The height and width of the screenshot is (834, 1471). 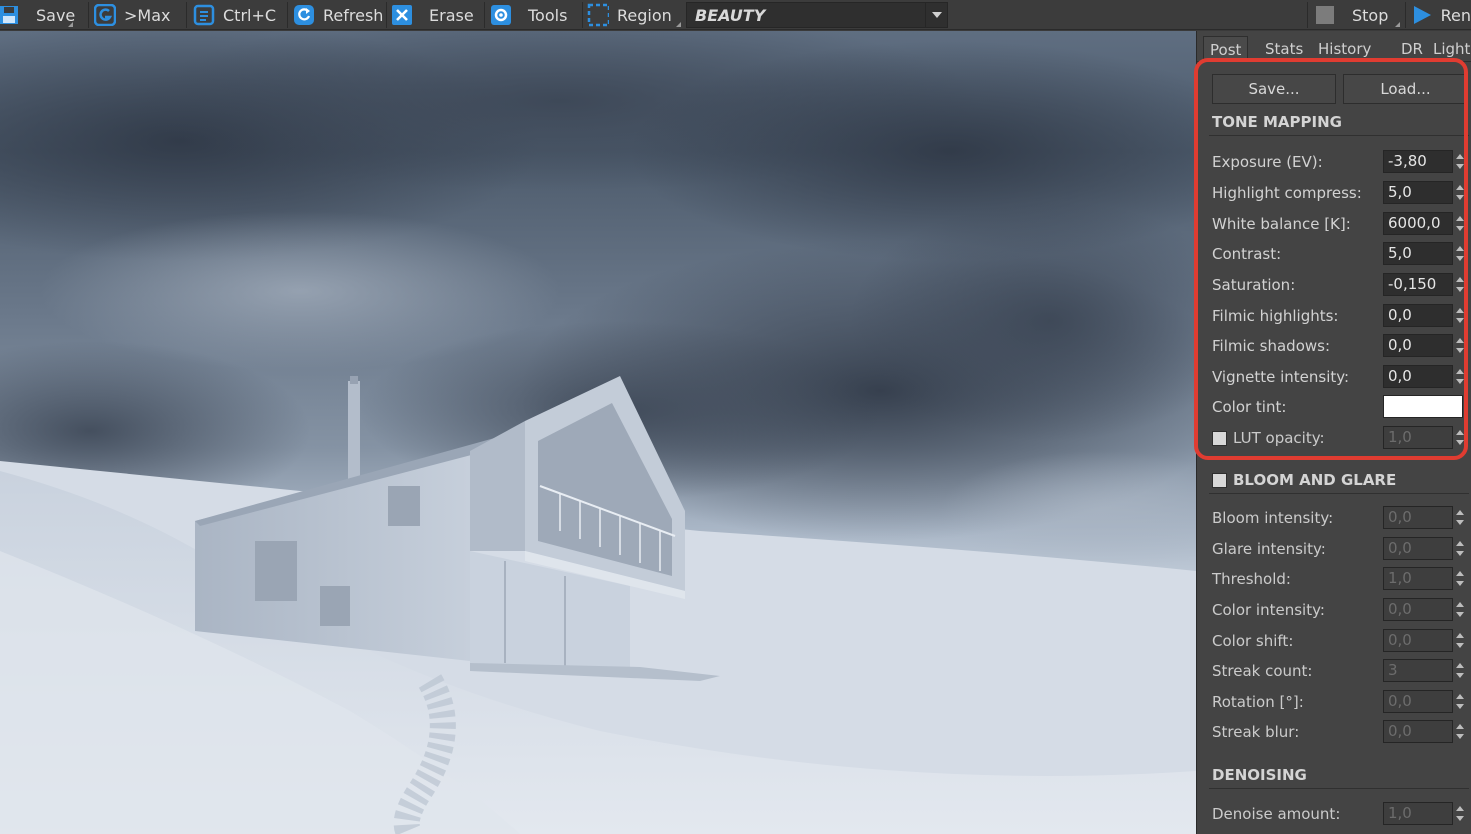 What do you see at coordinates (1460, 285) in the screenshot?
I see `saturation-spinner` at bounding box center [1460, 285].